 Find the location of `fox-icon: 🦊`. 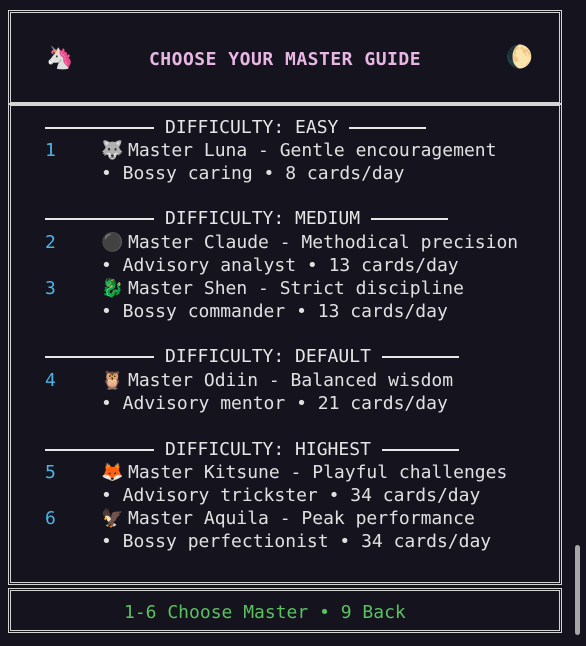

fox-icon: 🦊 is located at coordinates (112, 472).